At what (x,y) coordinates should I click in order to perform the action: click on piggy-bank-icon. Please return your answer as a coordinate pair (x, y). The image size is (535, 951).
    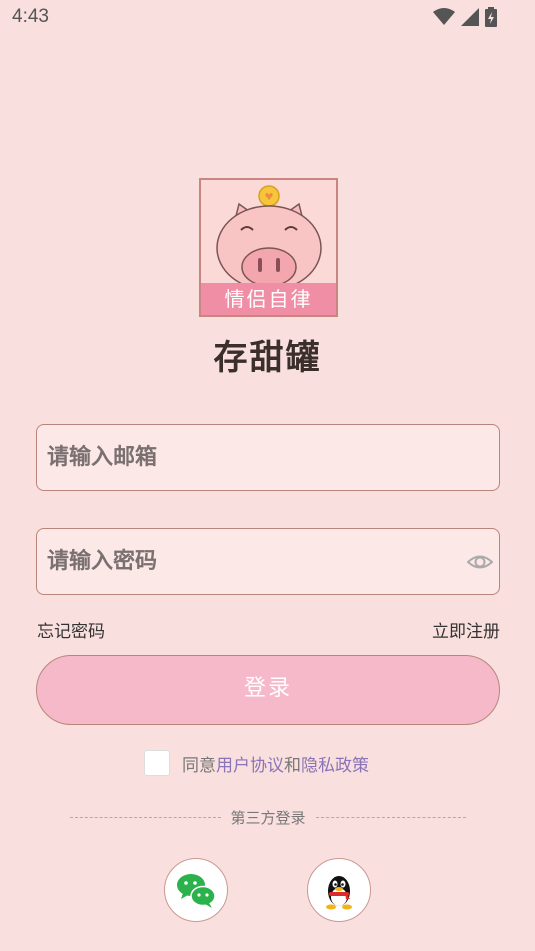
    Looking at the image, I should click on (269, 237).